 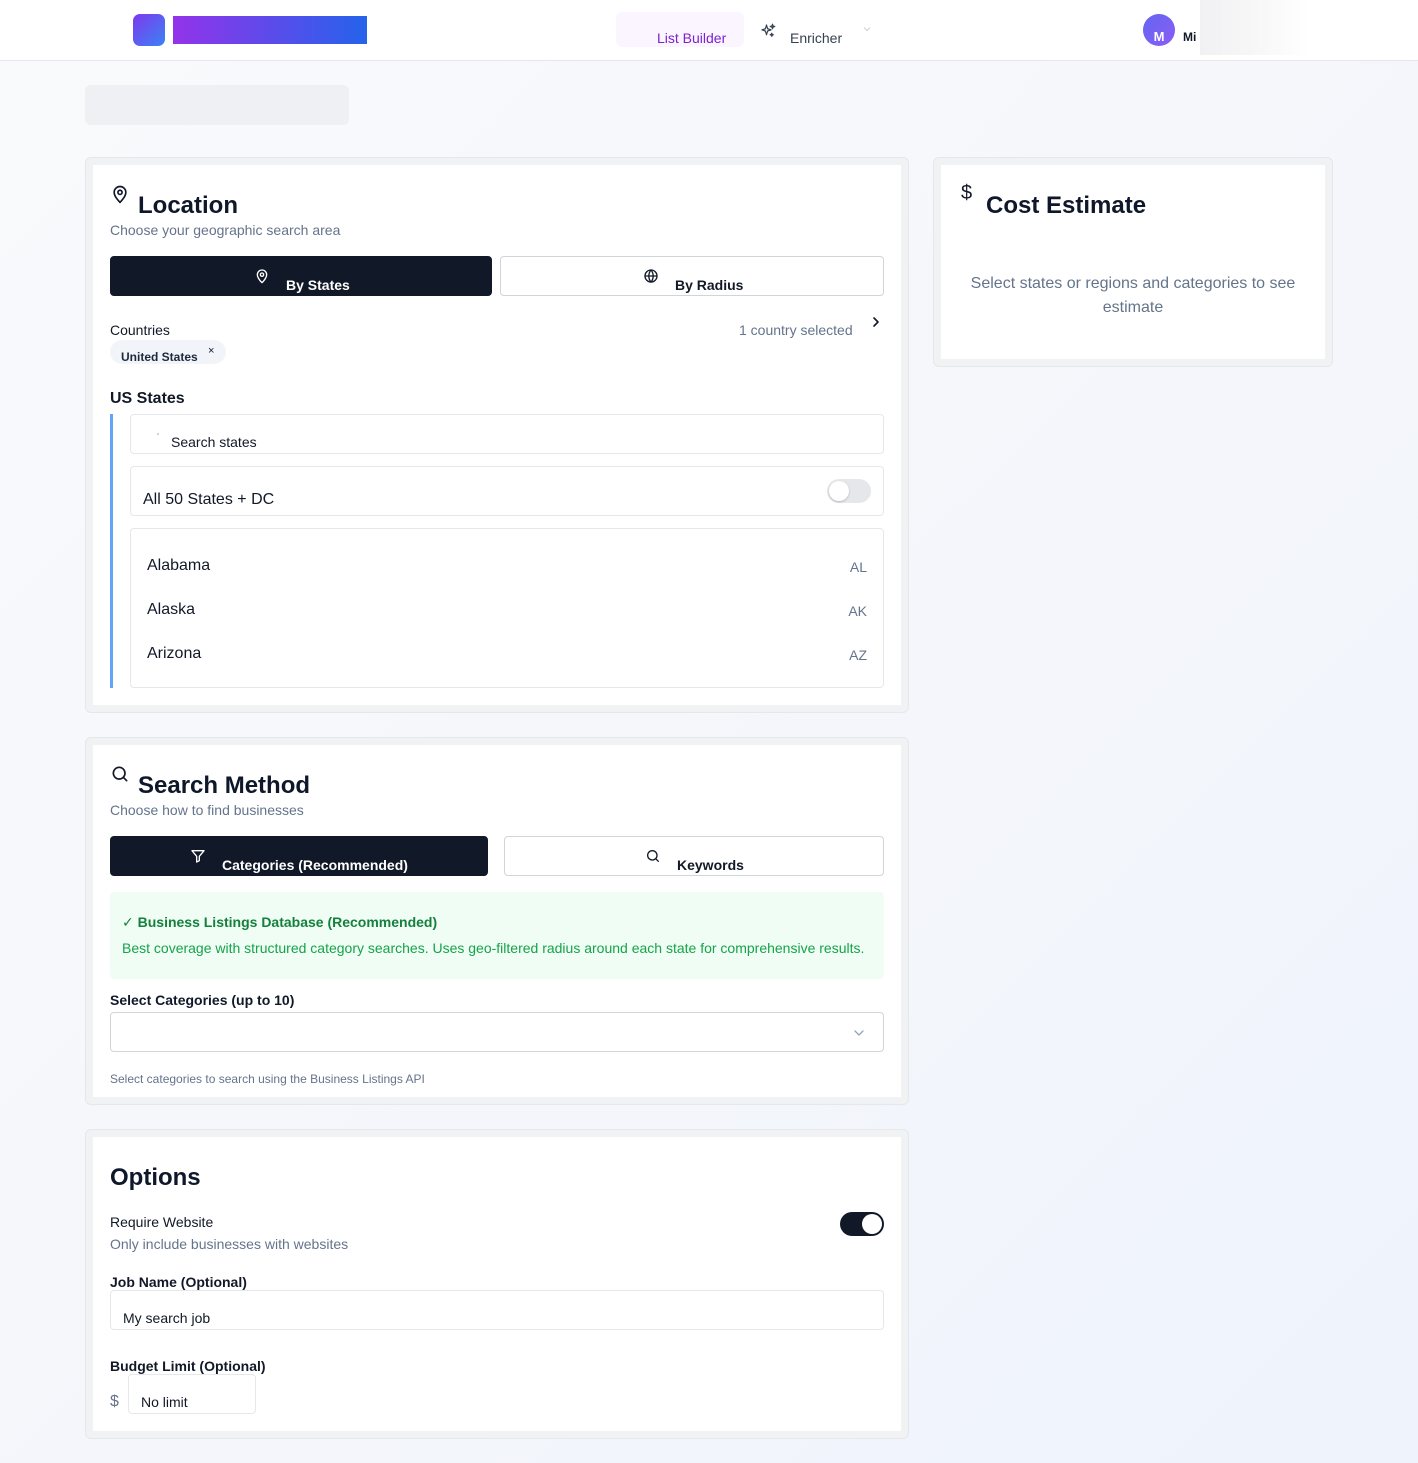 I want to click on globe-icon, so click(x=651, y=276).